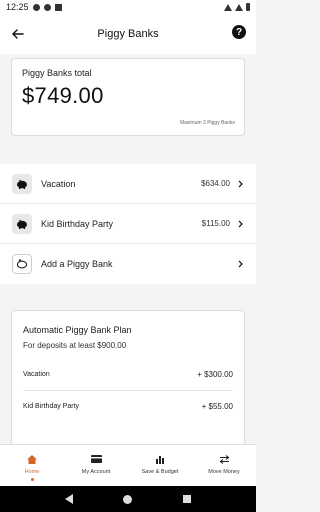 The image size is (320, 512). I want to click on back-button, so click(18, 34).